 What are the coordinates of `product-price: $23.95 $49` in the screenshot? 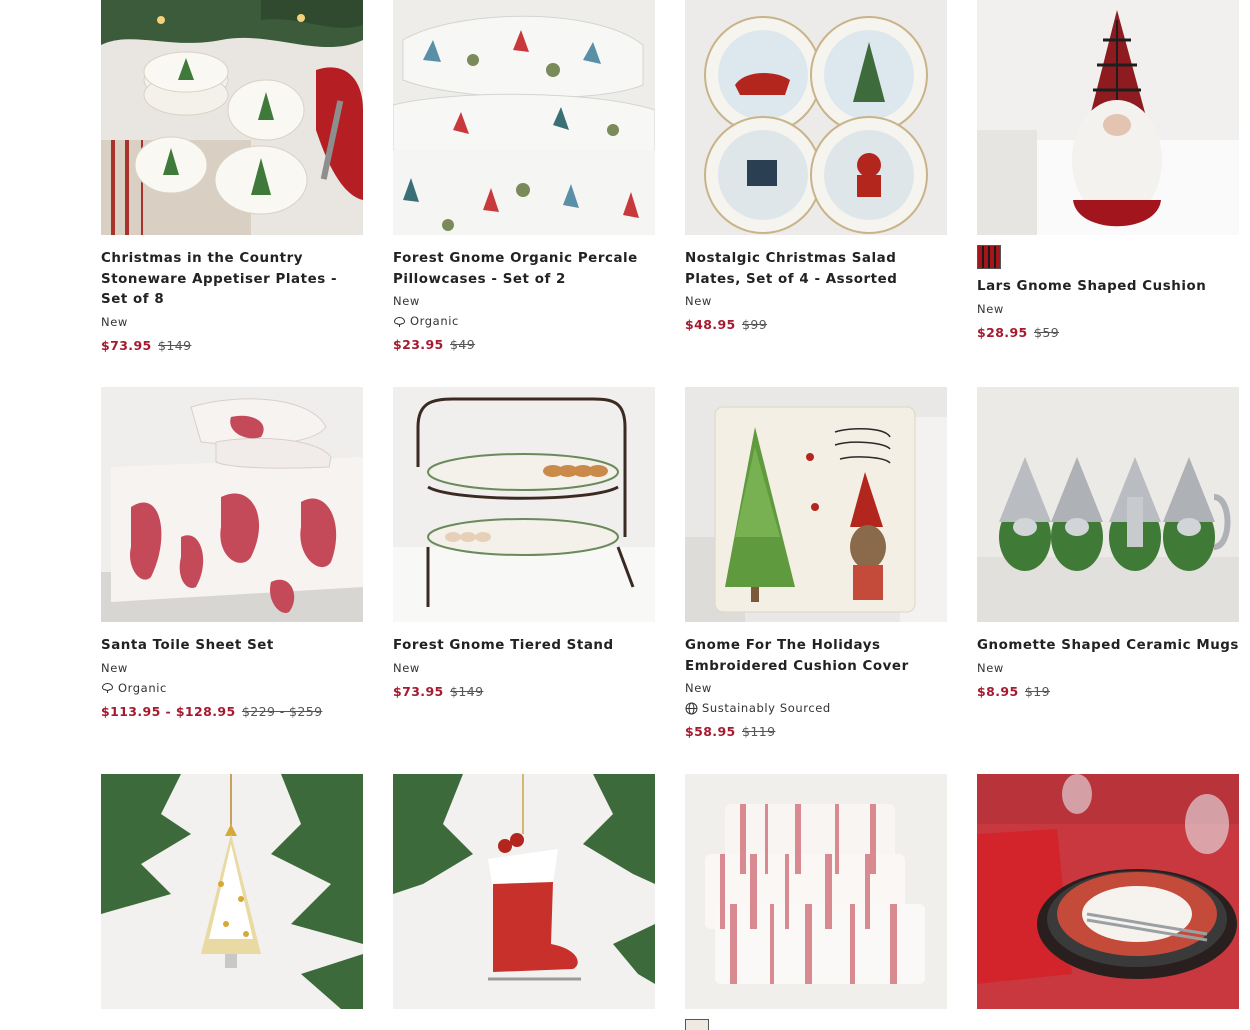 It's located at (524, 345).